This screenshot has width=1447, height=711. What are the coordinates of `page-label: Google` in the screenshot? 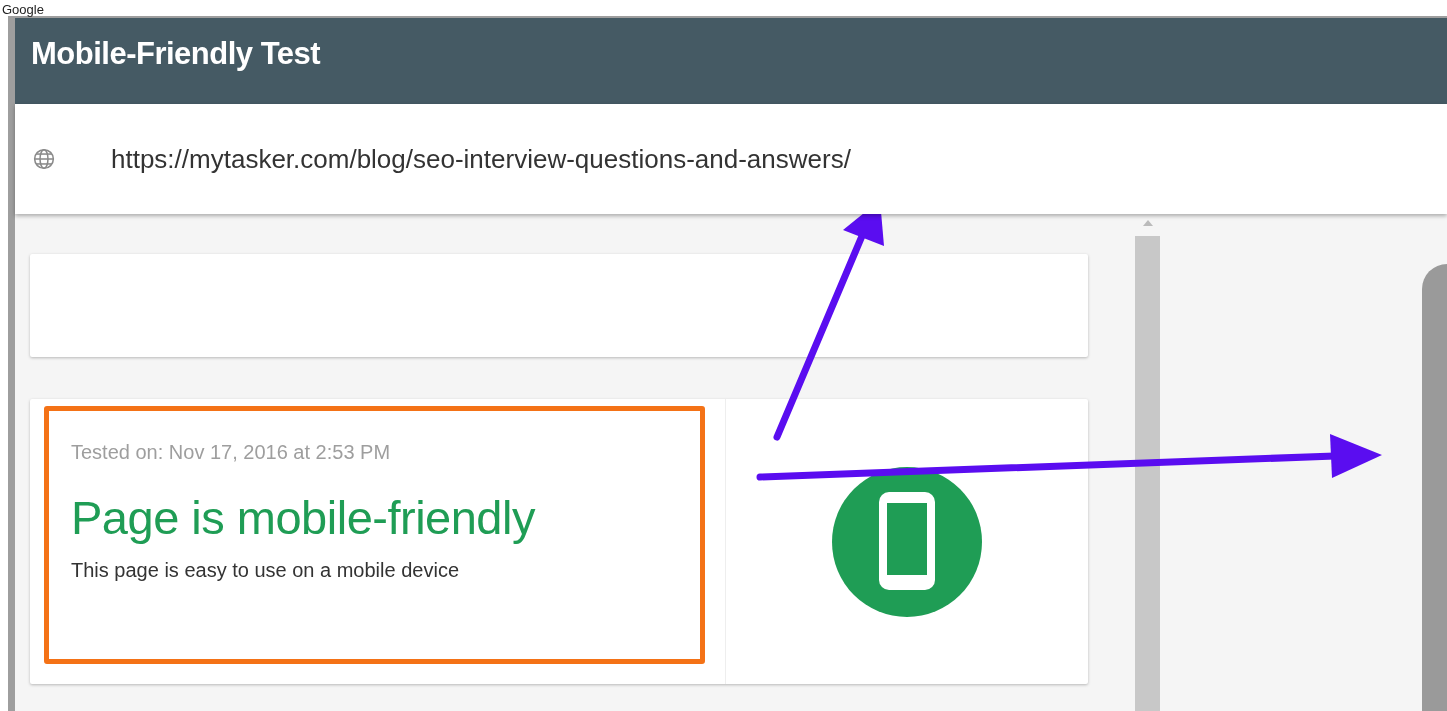 It's located at (23, 9).